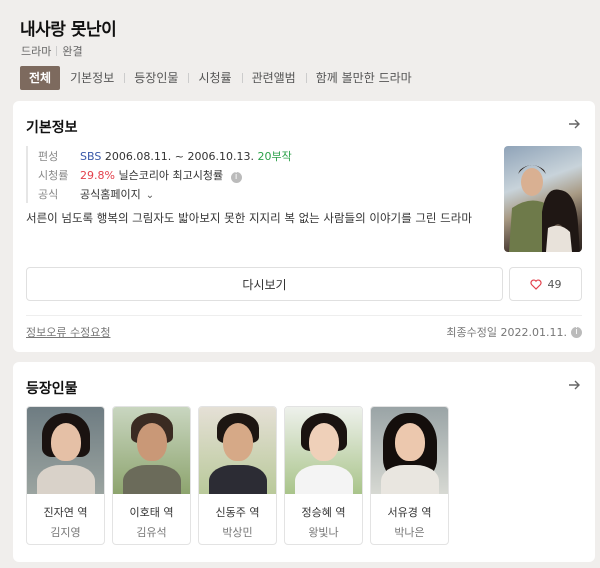 This screenshot has width=600, height=568. I want to click on cast-item: 진자연 역 김지영, so click(65, 475).